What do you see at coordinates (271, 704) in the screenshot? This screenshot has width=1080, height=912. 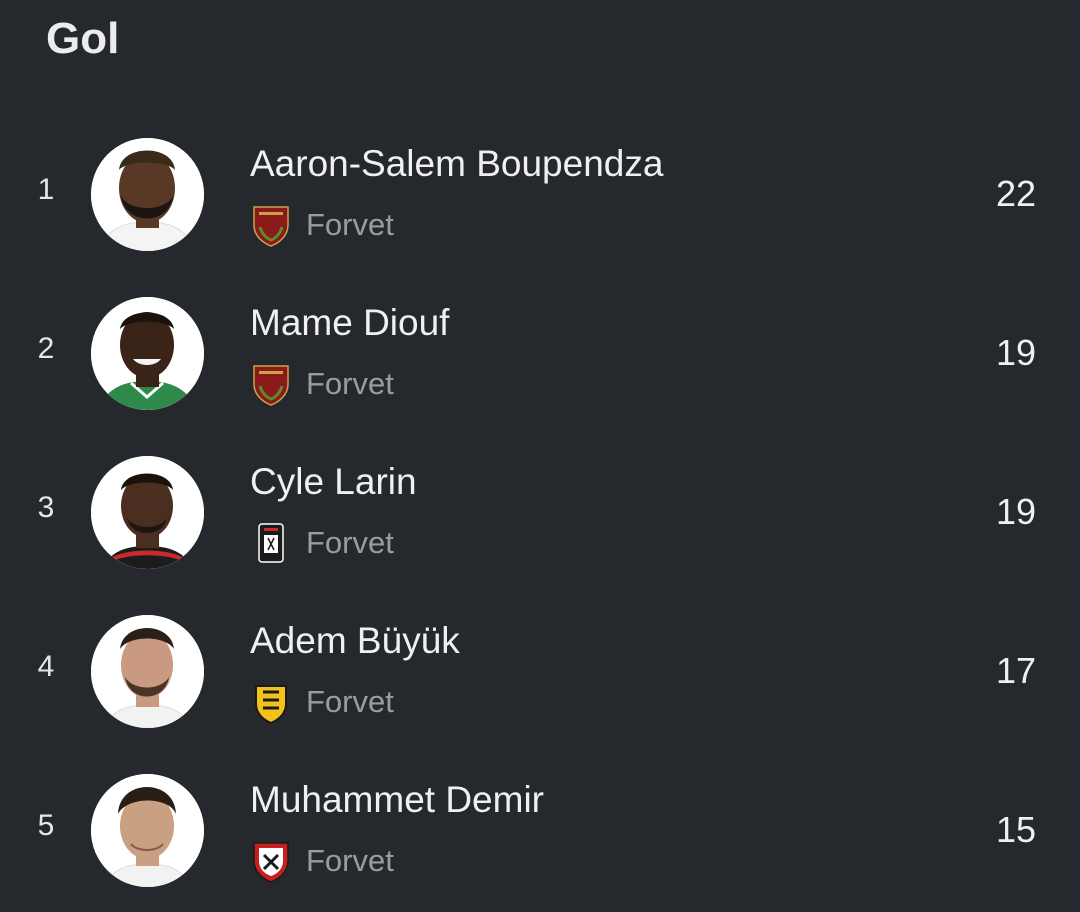 I see `yeni-malatyaspor-crest-icon` at bounding box center [271, 704].